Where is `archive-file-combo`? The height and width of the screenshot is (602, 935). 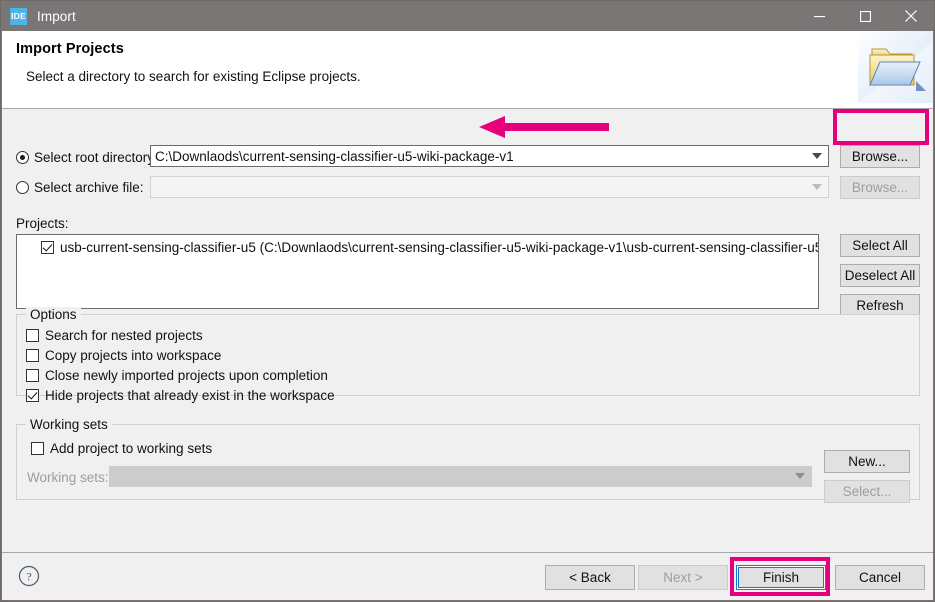
archive-file-combo is located at coordinates (489, 187).